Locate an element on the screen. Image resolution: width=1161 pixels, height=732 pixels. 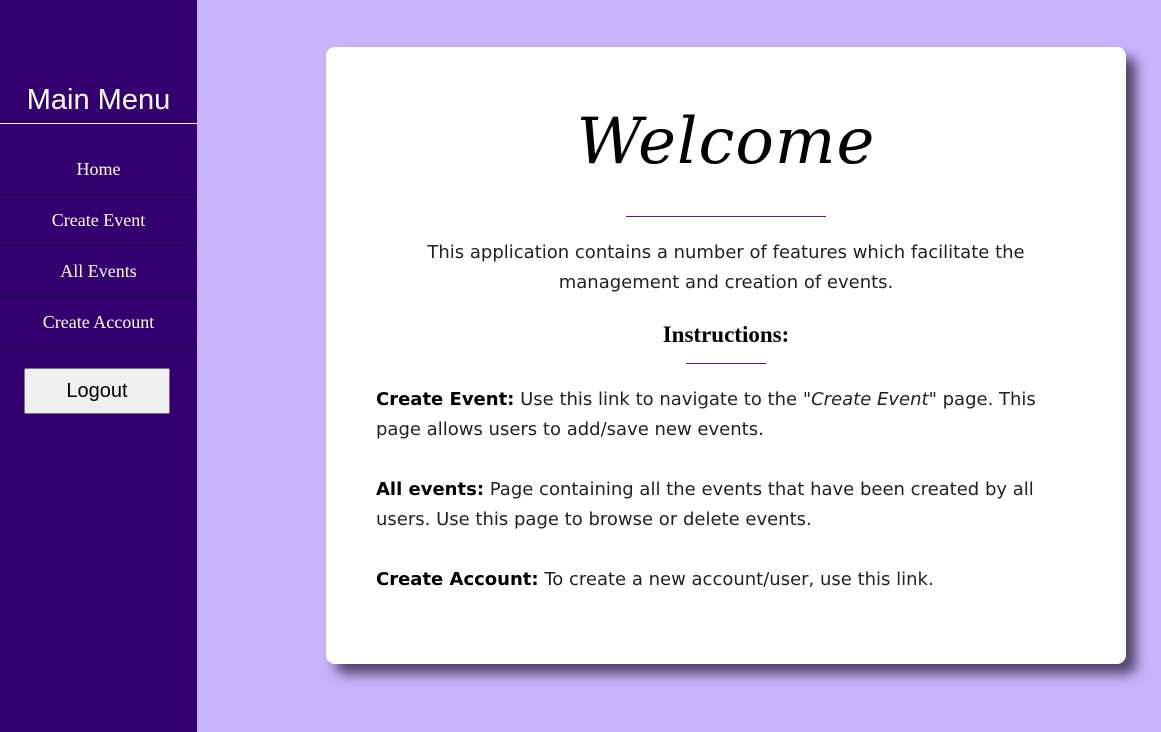
welcome-heading: Welcome is located at coordinates (726, 142).